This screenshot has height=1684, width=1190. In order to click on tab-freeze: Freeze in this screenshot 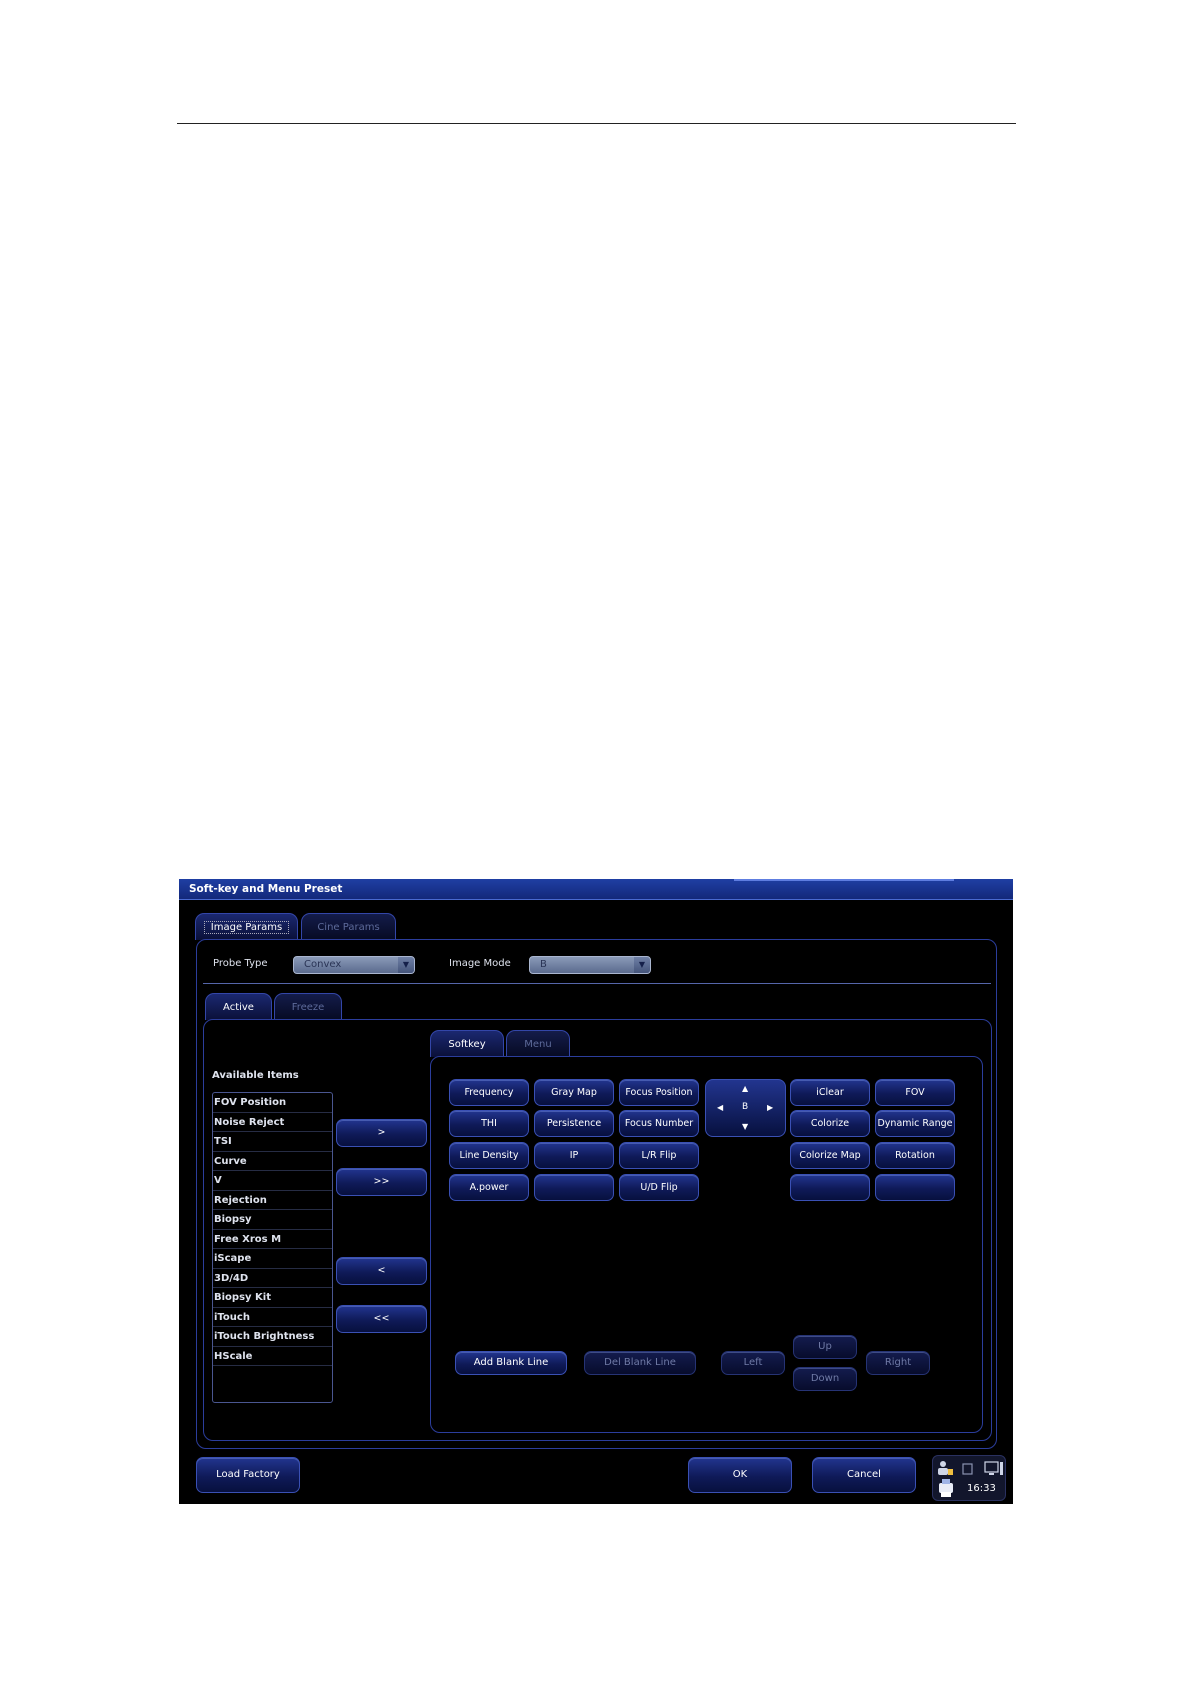, I will do `click(308, 1006)`.